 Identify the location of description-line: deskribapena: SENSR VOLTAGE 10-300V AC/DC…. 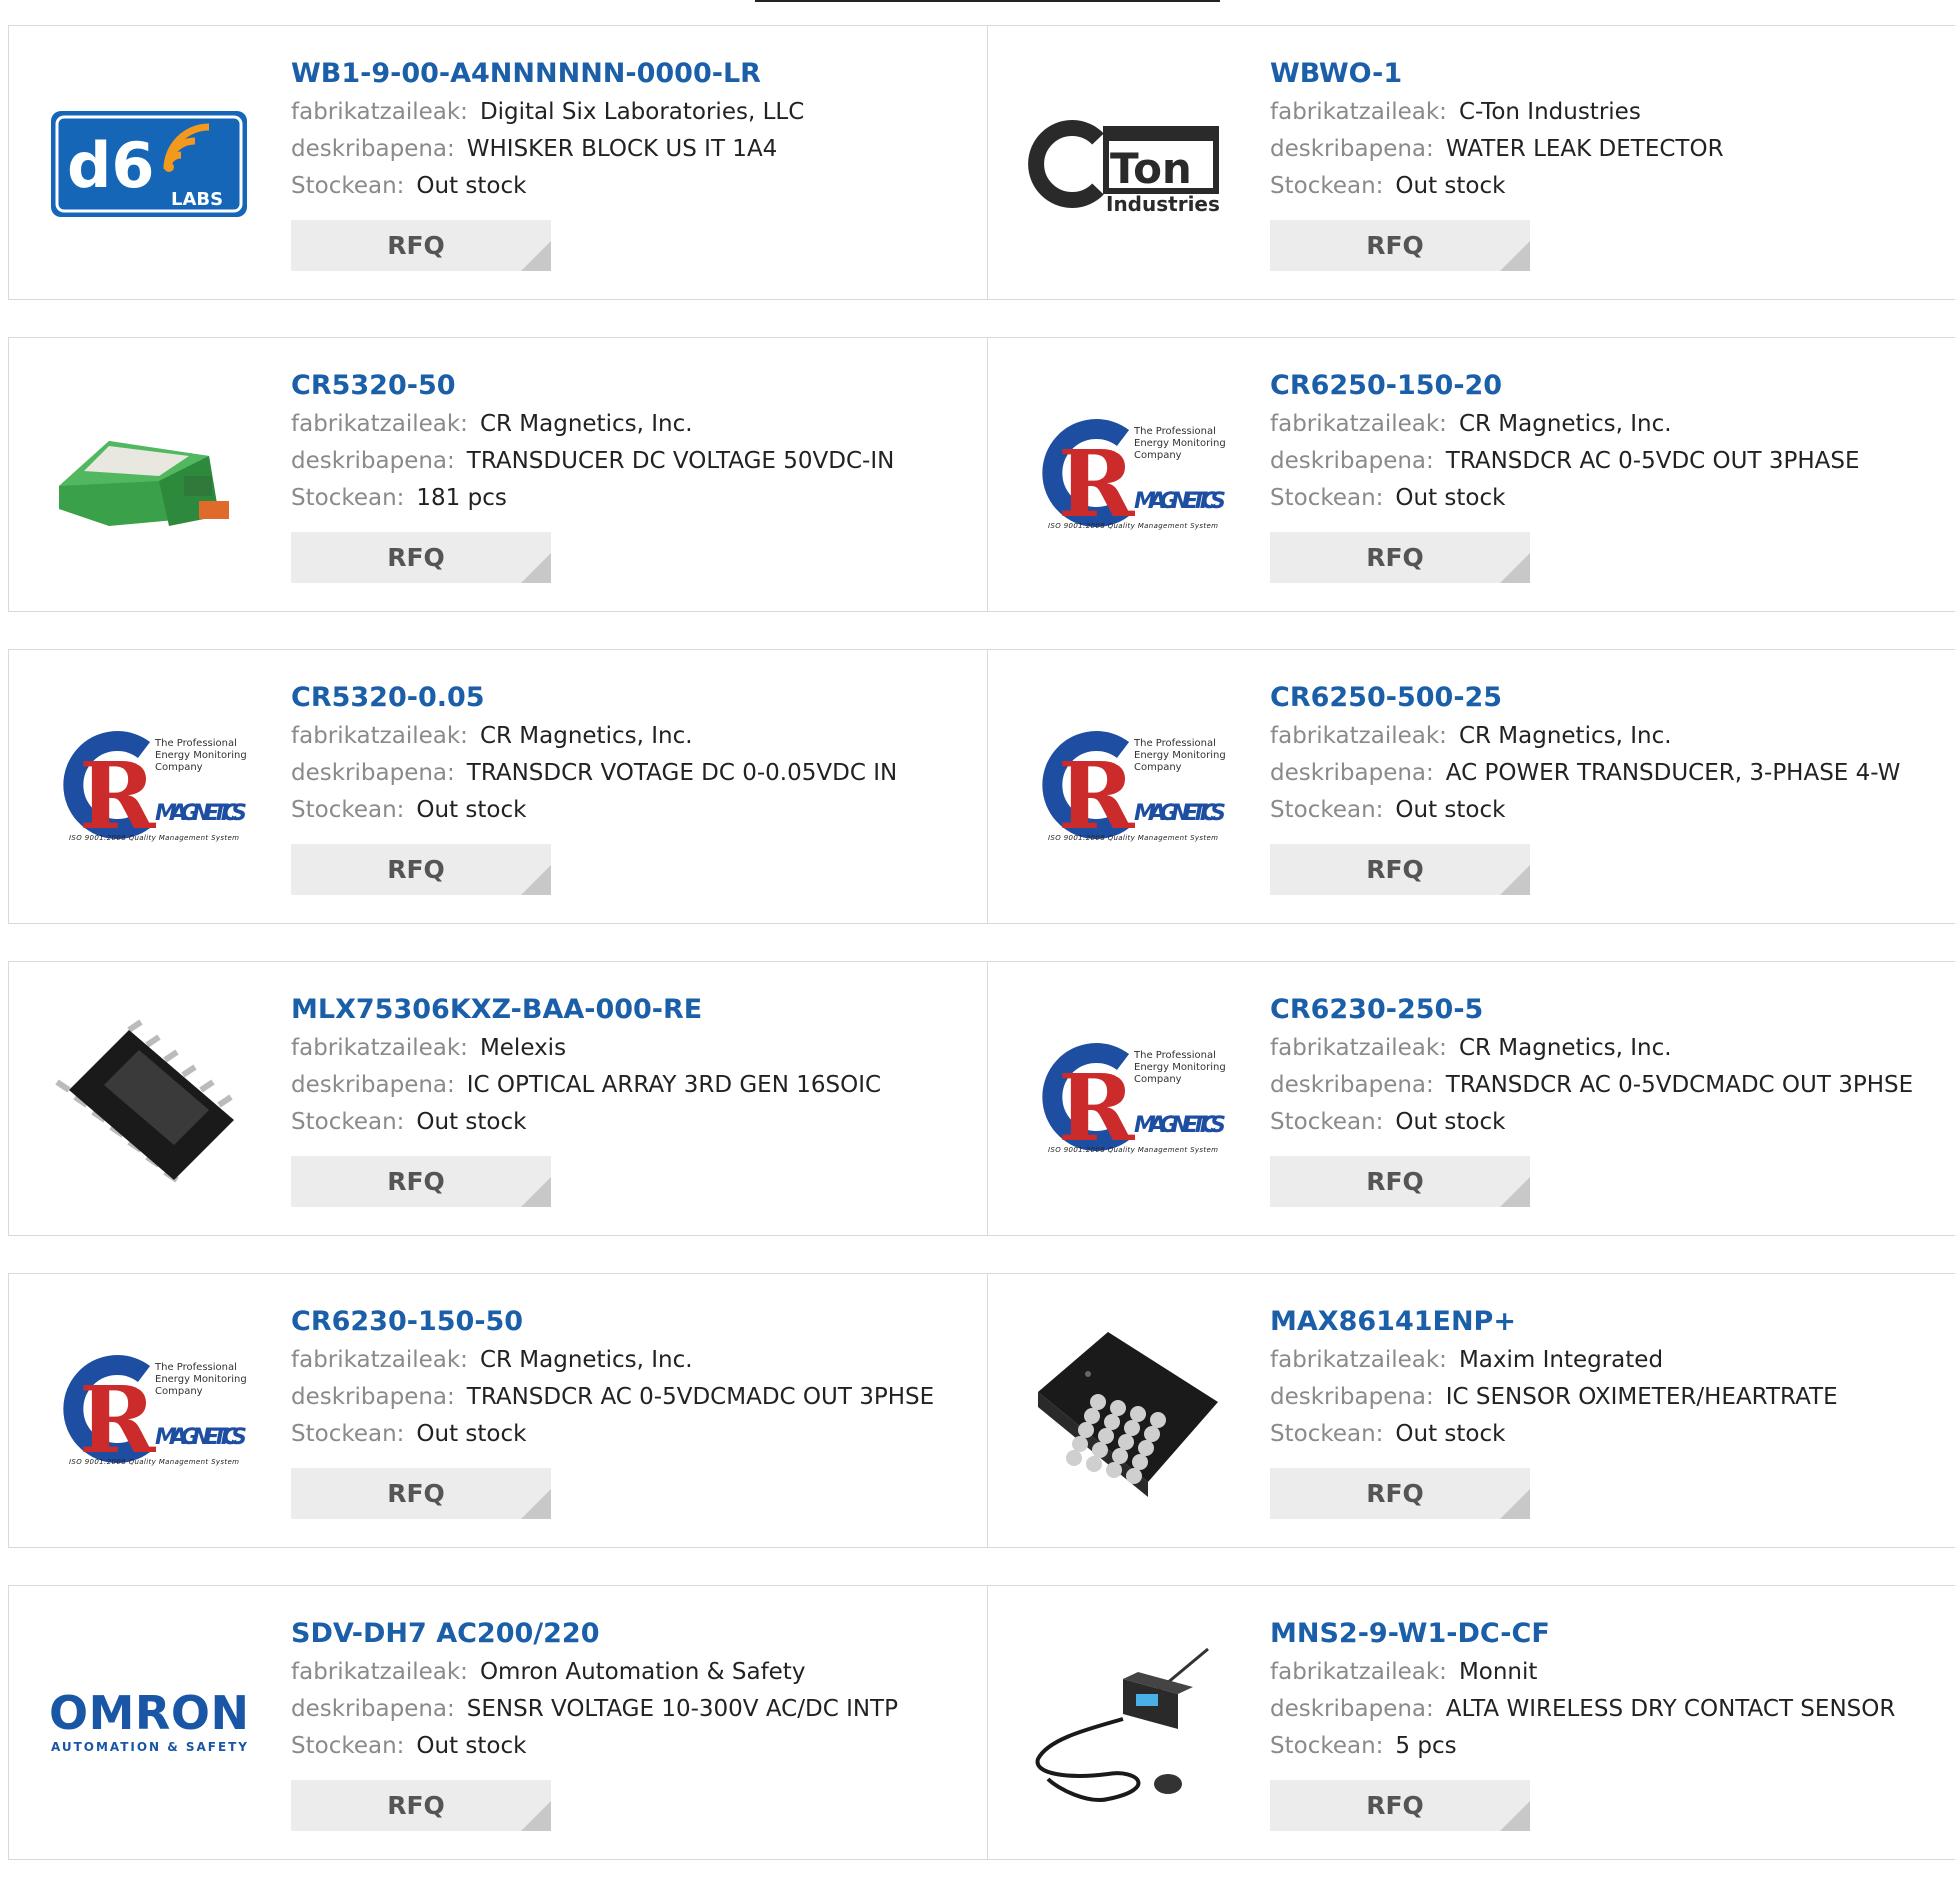
(594, 1709).